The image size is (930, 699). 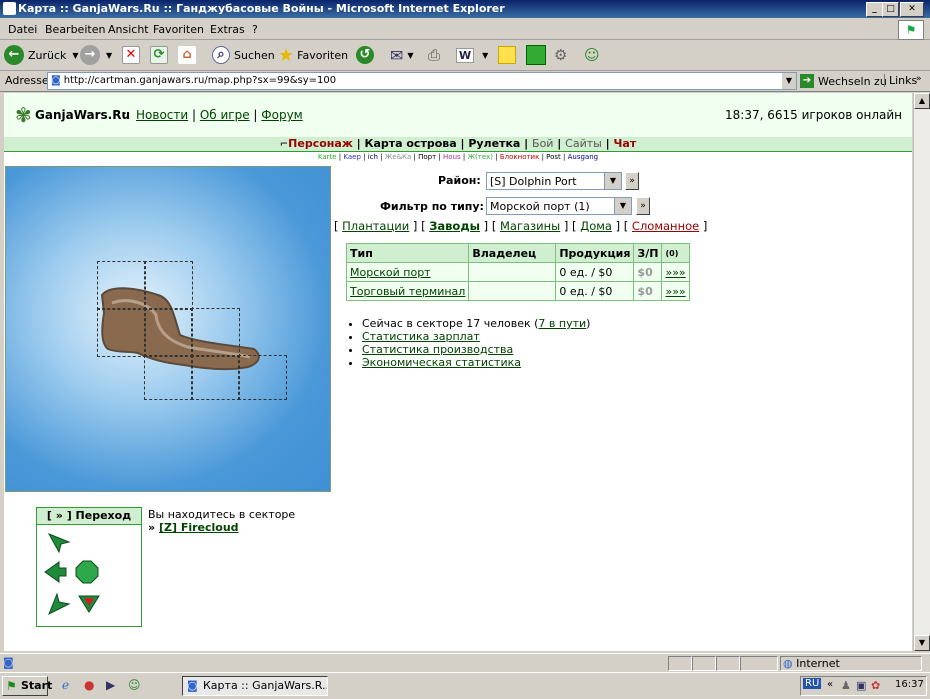 What do you see at coordinates (82, 115) in the screenshot?
I see `site-logo: GanjaWars.Ru` at bounding box center [82, 115].